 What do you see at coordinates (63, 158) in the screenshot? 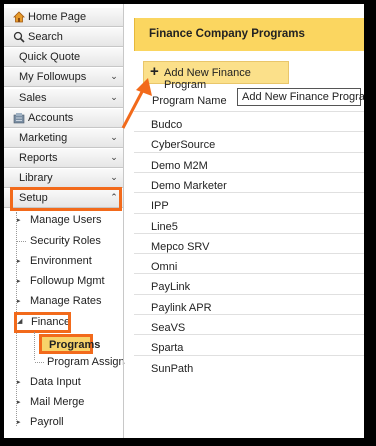
I see `sidebar-item-reports: Reports ⌄` at bounding box center [63, 158].